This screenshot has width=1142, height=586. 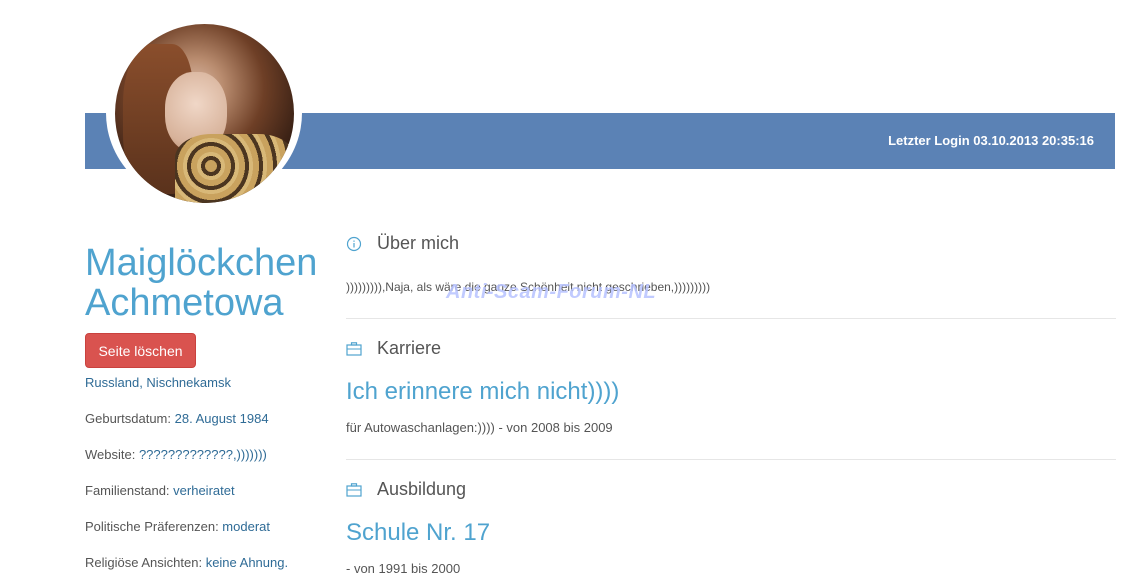 I want to click on location: Russland, Nischnekamsk, so click(x=158, y=382).